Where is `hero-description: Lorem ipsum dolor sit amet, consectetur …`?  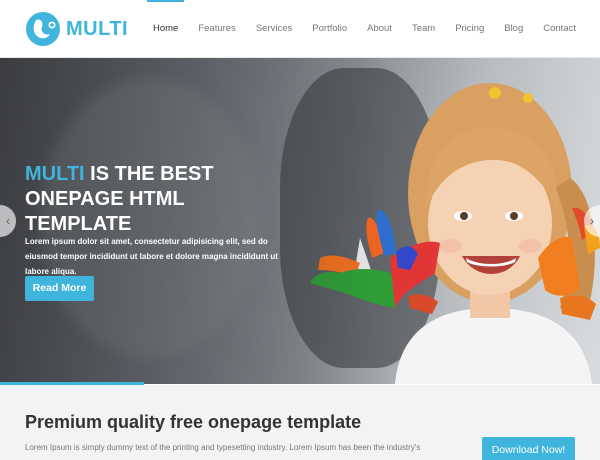 hero-description: Lorem ipsum dolor sit amet, consectetur … is located at coordinates (151, 256).